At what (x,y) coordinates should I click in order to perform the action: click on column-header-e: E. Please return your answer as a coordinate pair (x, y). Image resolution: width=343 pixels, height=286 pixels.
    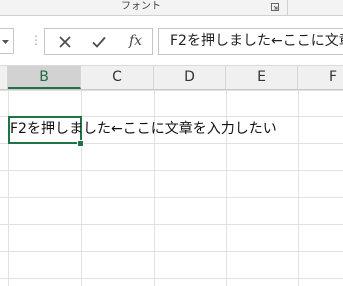
    Looking at the image, I should click on (262, 77).